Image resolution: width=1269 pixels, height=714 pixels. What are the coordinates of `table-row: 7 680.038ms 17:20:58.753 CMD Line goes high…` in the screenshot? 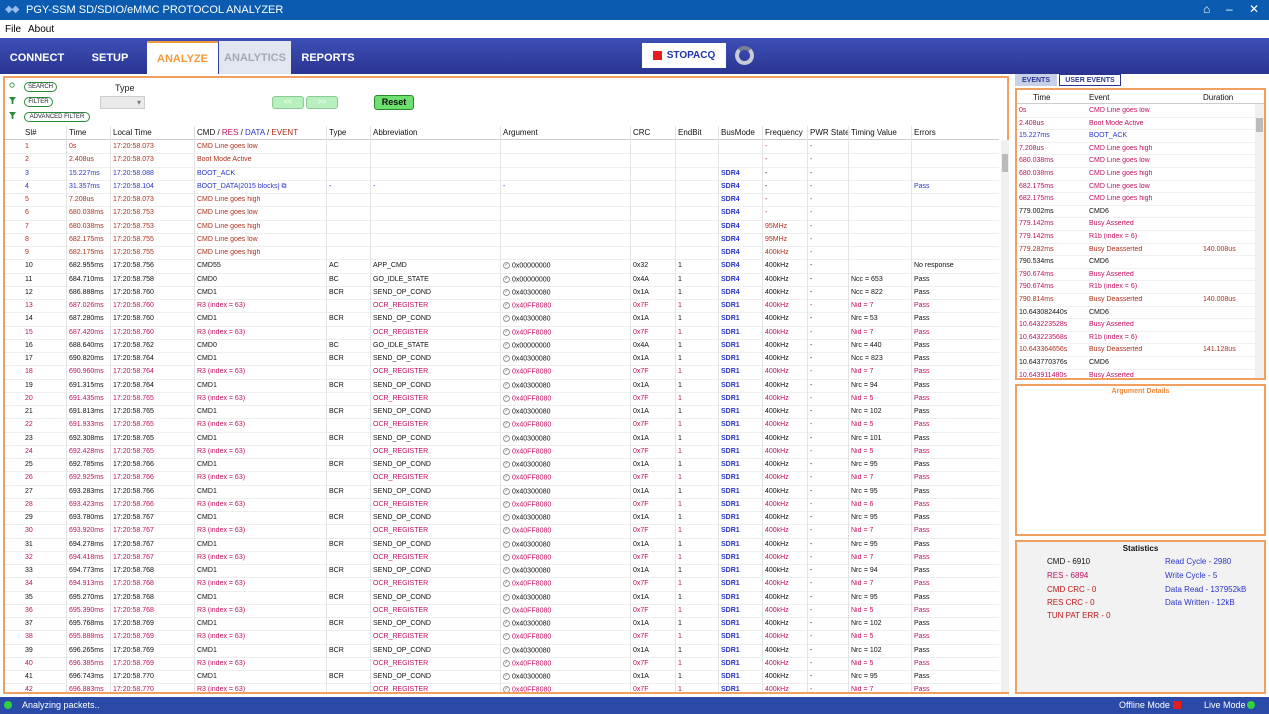 It's located at (502, 227).